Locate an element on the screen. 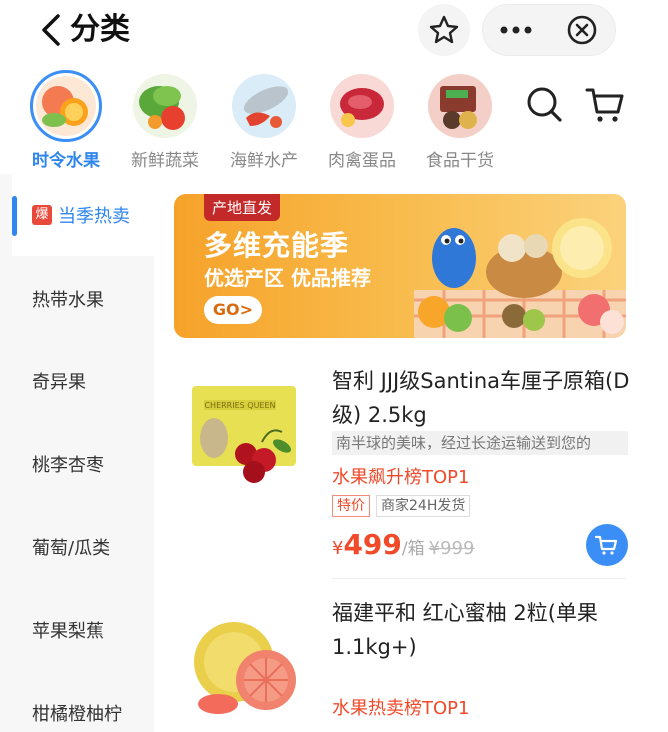 This screenshot has width=668, height=732. product-rank-label: 水果飙升榜TOP1 is located at coordinates (400, 476).